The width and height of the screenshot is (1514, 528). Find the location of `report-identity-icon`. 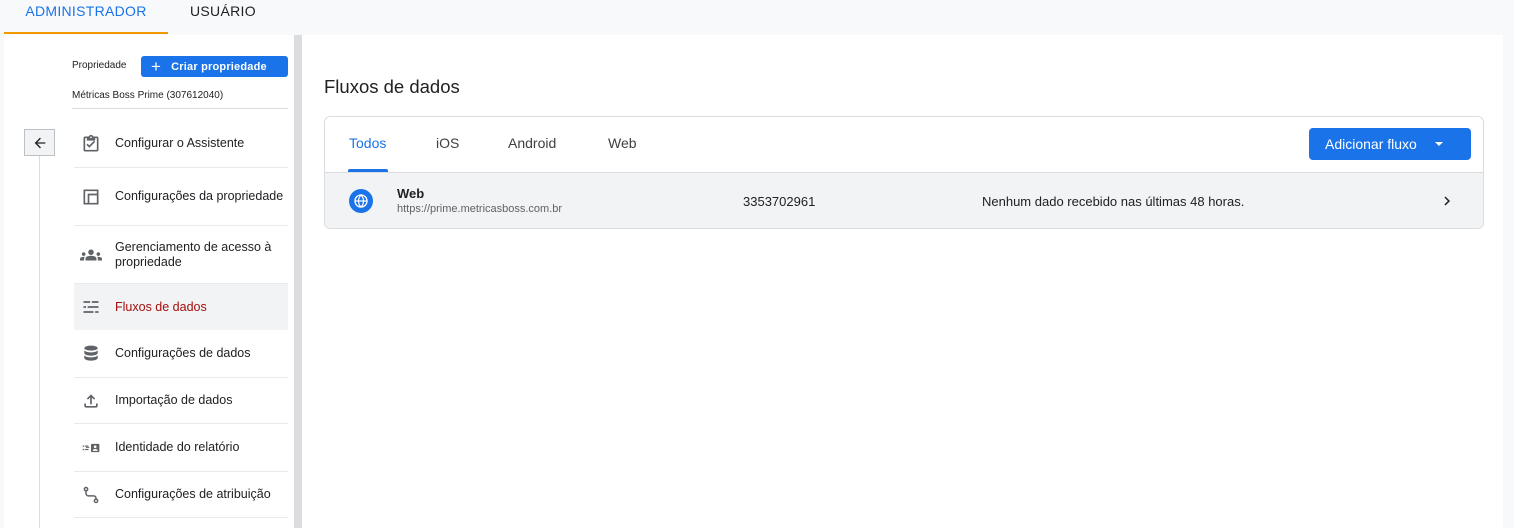

report-identity-icon is located at coordinates (91, 448).